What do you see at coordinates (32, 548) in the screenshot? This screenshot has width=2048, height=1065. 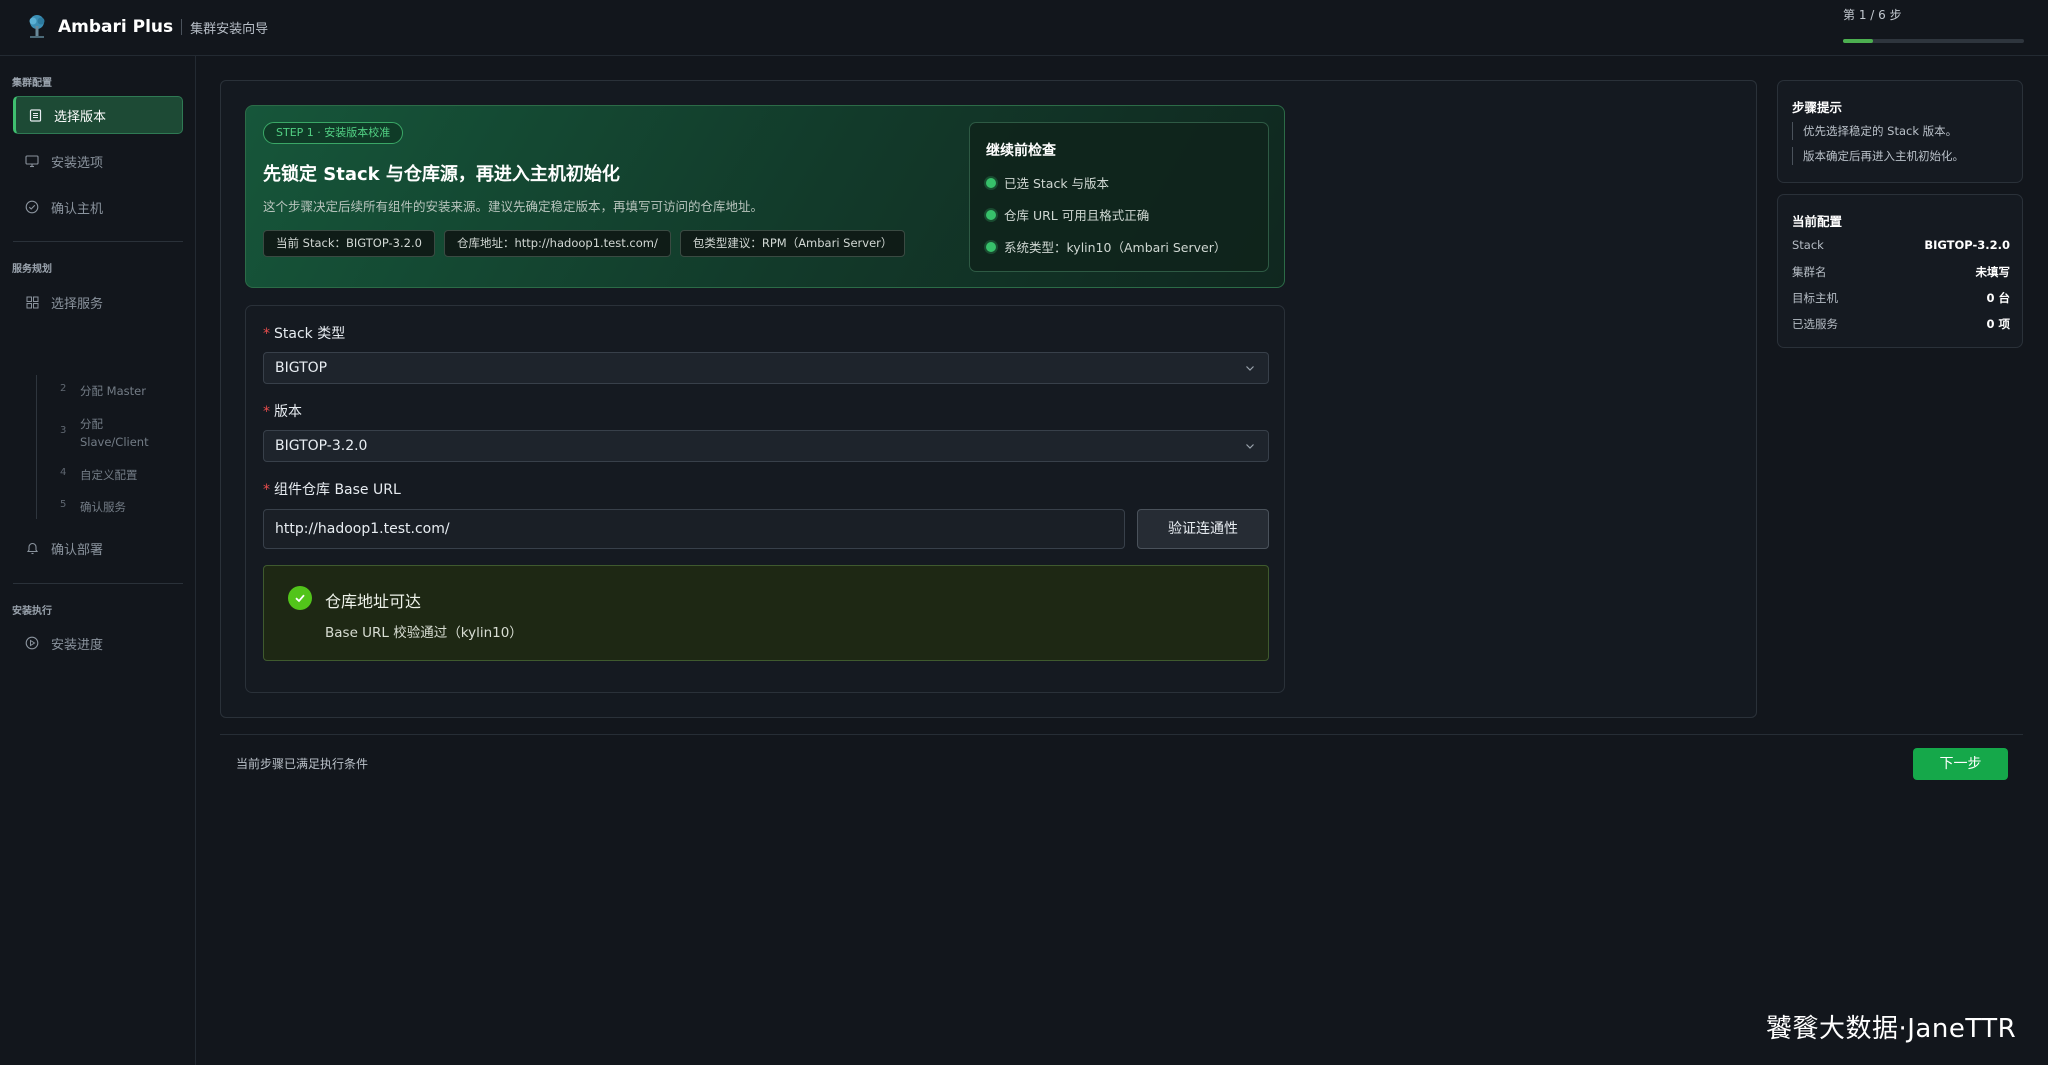 I see `bell-icon` at bounding box center [32, 548].